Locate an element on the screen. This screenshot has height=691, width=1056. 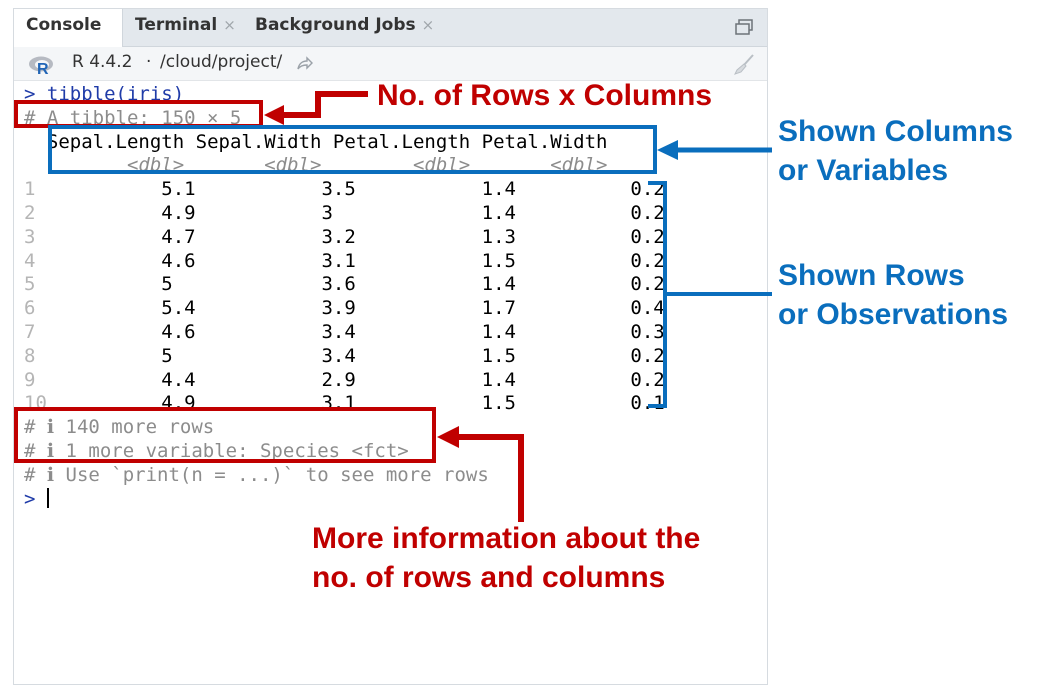
columns-arrowhead is located at coordinates (667, 150).